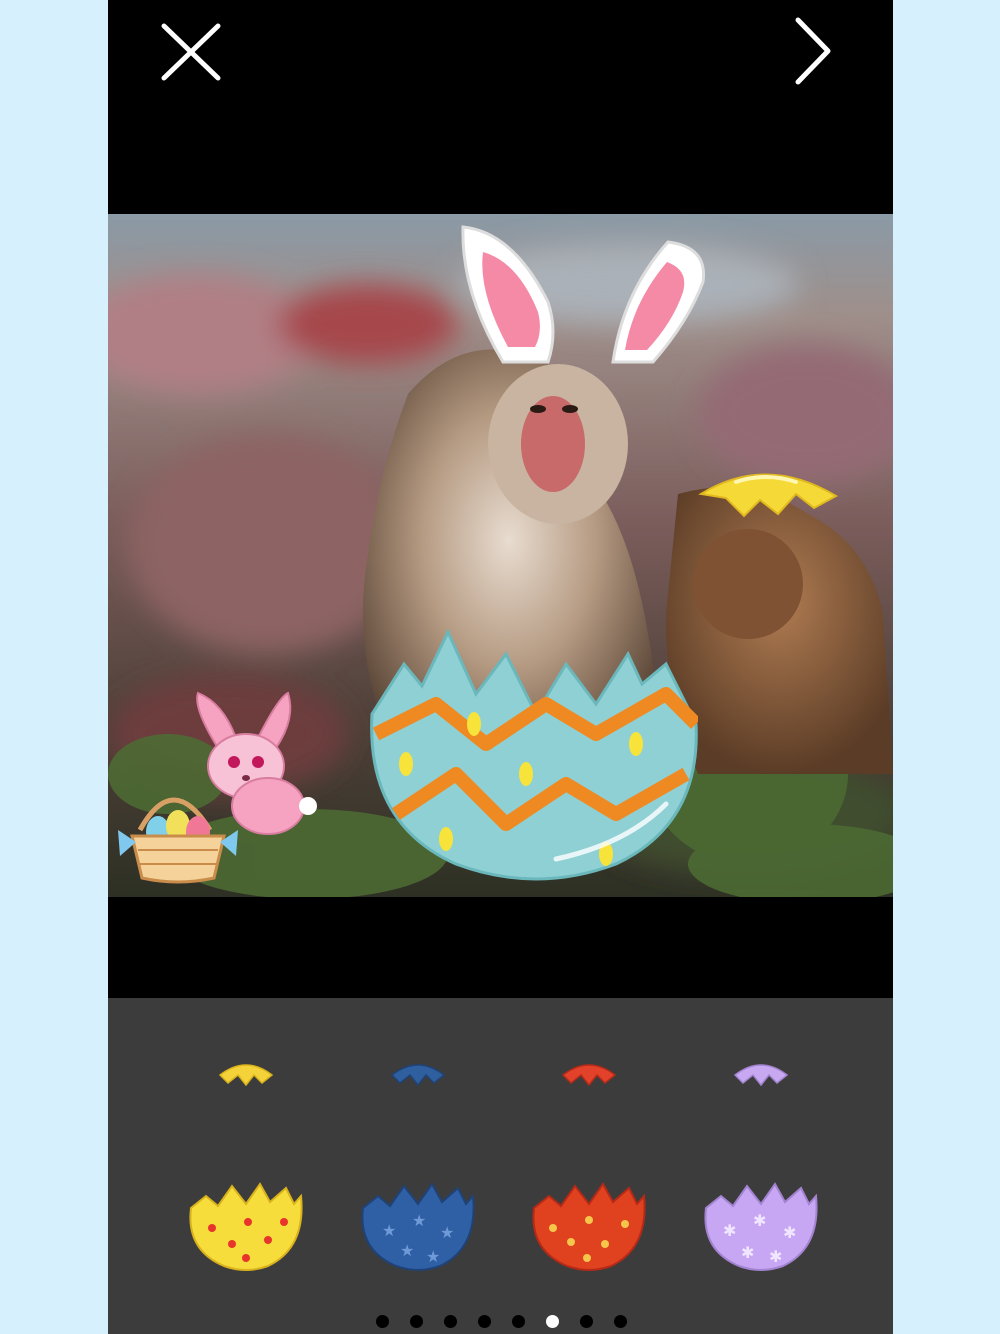 This screenshot has height=1334, width=1000. What do you see at coordinates (532, 754) in the screenshot?
I see `cracked-egg-sticker` at bounding box center [532, 754].